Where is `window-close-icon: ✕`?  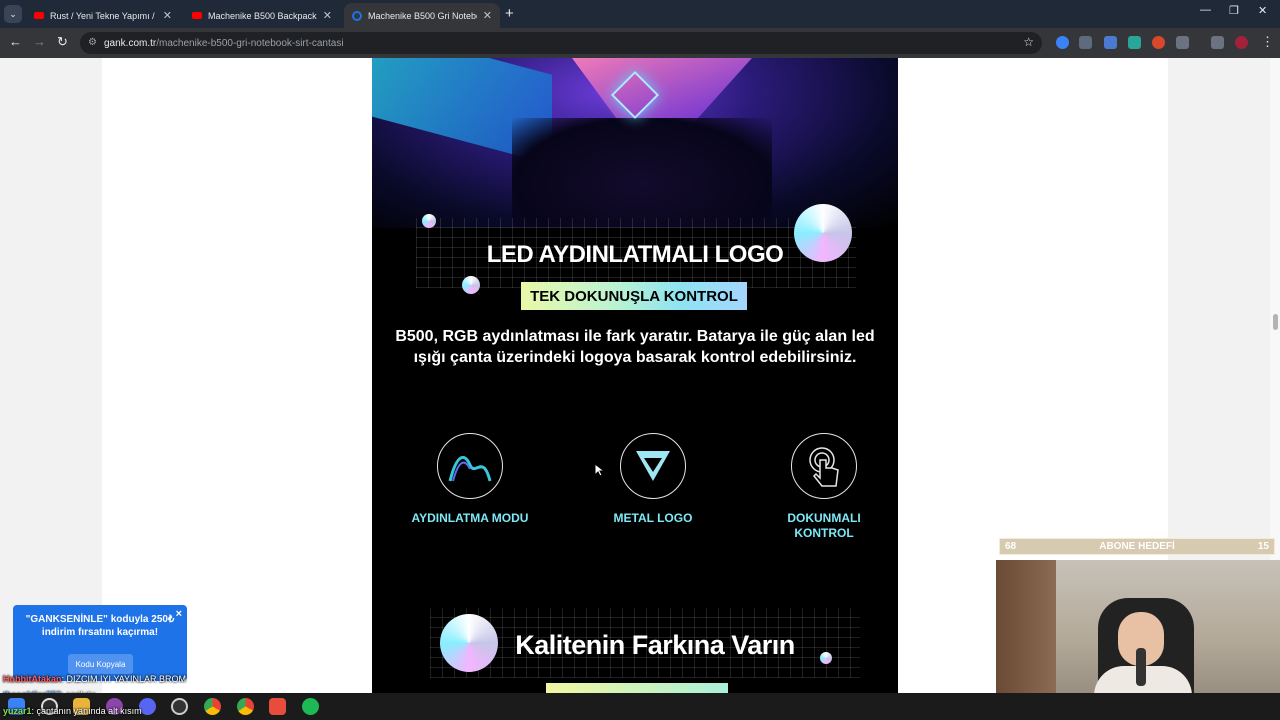
window-close-icon: ✕ is located at coordinates (1262, 10).